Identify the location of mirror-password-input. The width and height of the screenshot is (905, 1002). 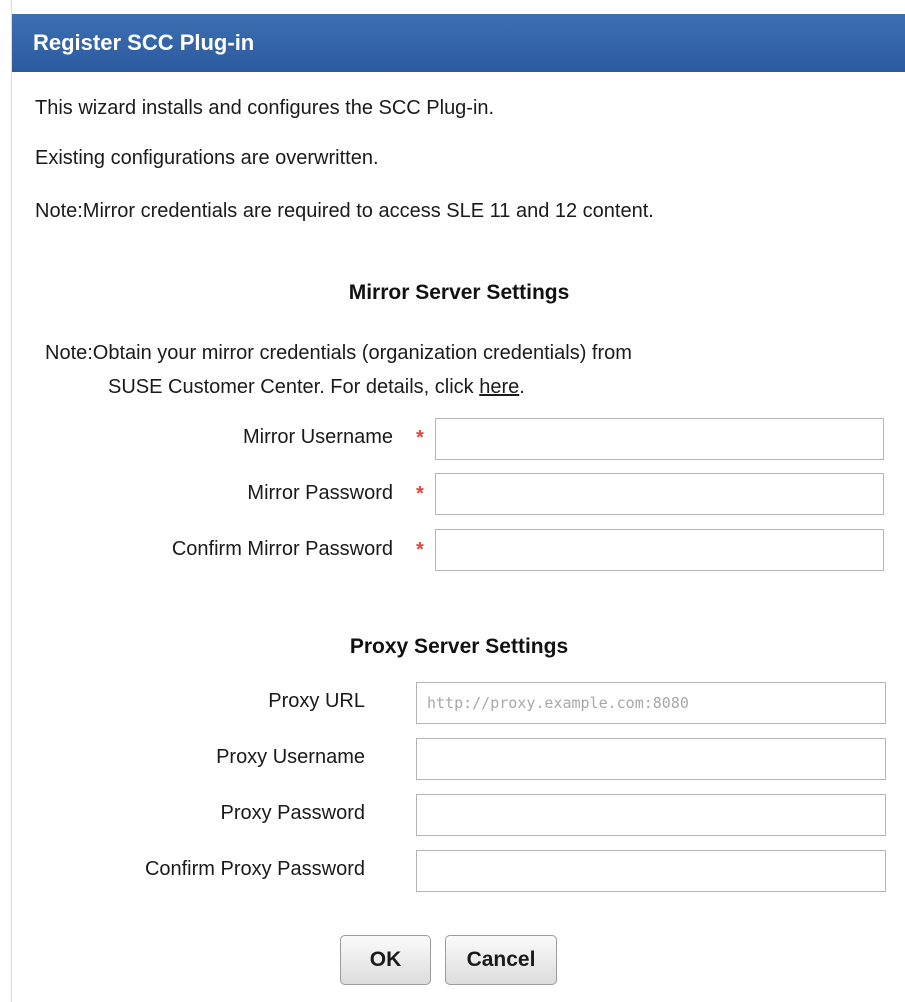
(659, 494).